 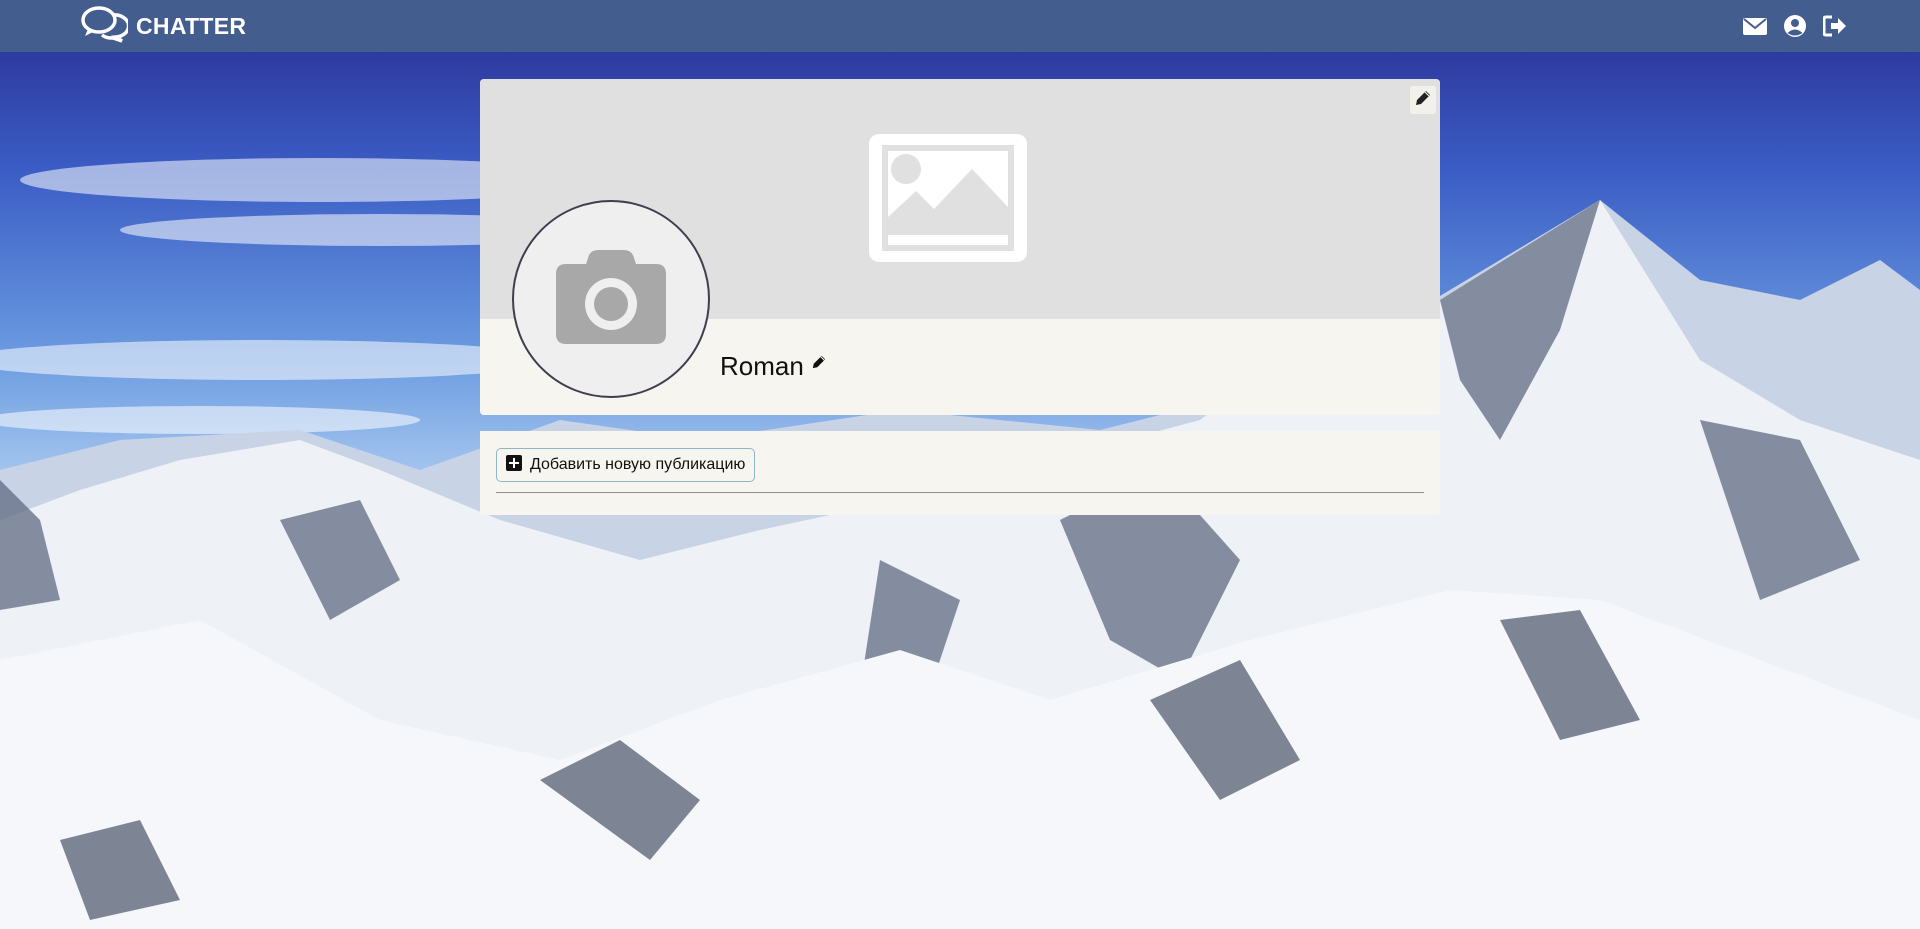 I want to click on username-text: Roman, so click(x=762, y=366).